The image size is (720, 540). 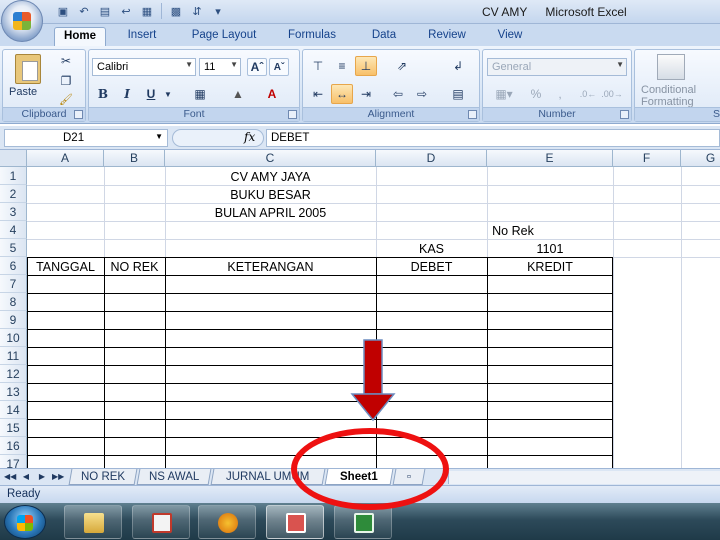 I want to click on column-header-f: F, so click(x=647, y=158).